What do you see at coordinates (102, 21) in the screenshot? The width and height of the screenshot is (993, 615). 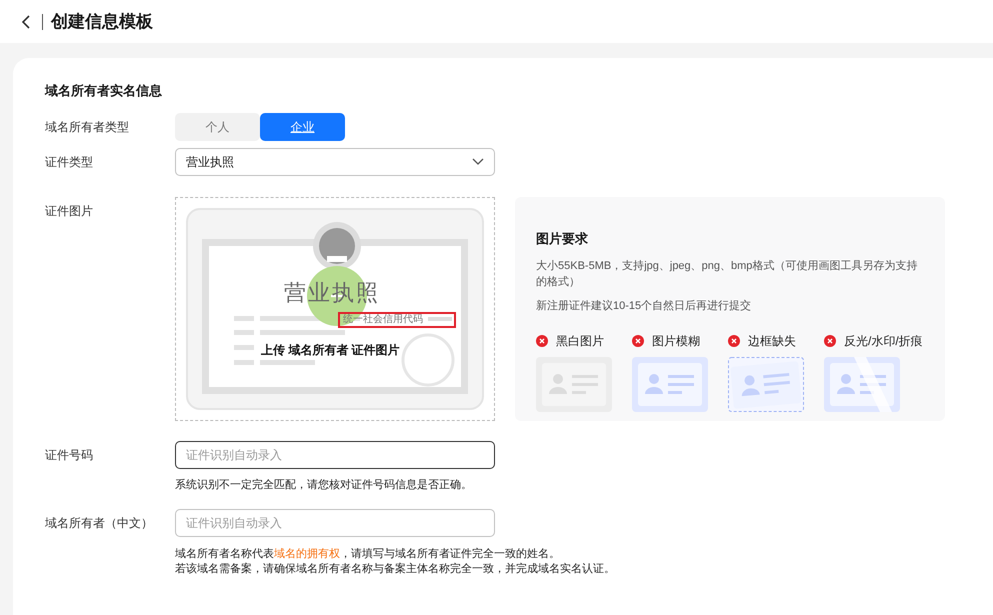 I see `page-title: 创建信息模板` at bounding box center [102, 21].